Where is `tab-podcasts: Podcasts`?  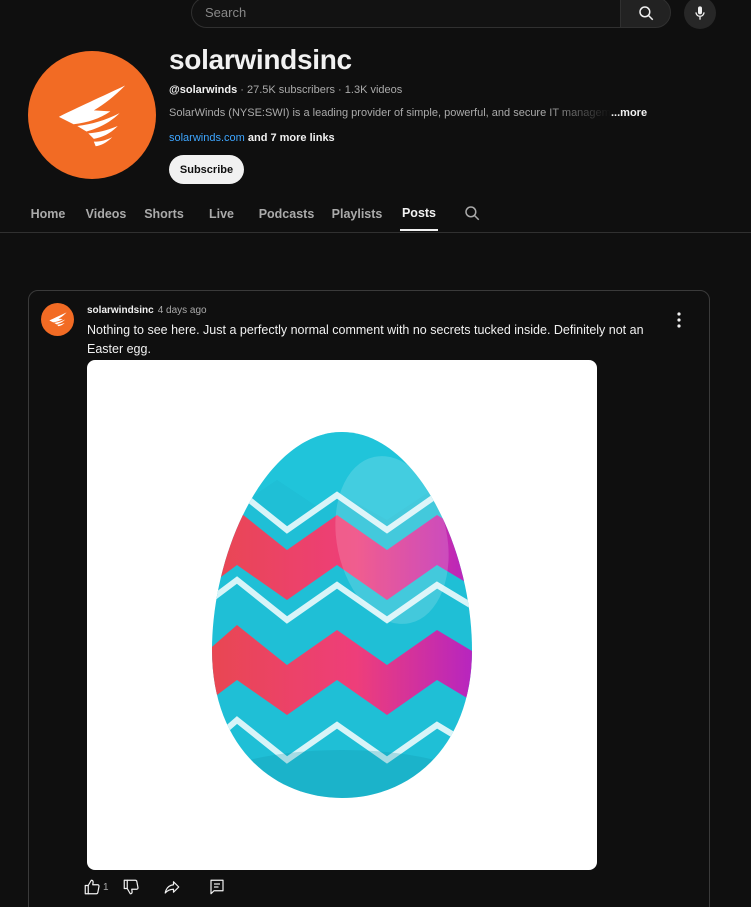
tab-podcasts: Podcasts is located at coordinates (287, 213).